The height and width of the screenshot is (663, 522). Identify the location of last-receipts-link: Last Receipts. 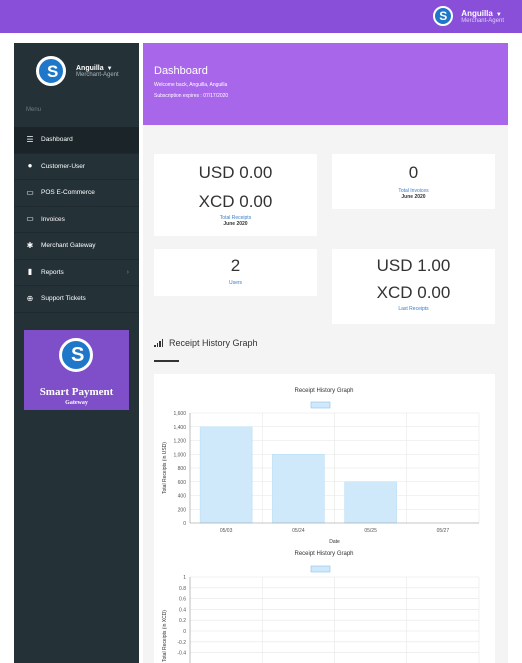
(413, 309).